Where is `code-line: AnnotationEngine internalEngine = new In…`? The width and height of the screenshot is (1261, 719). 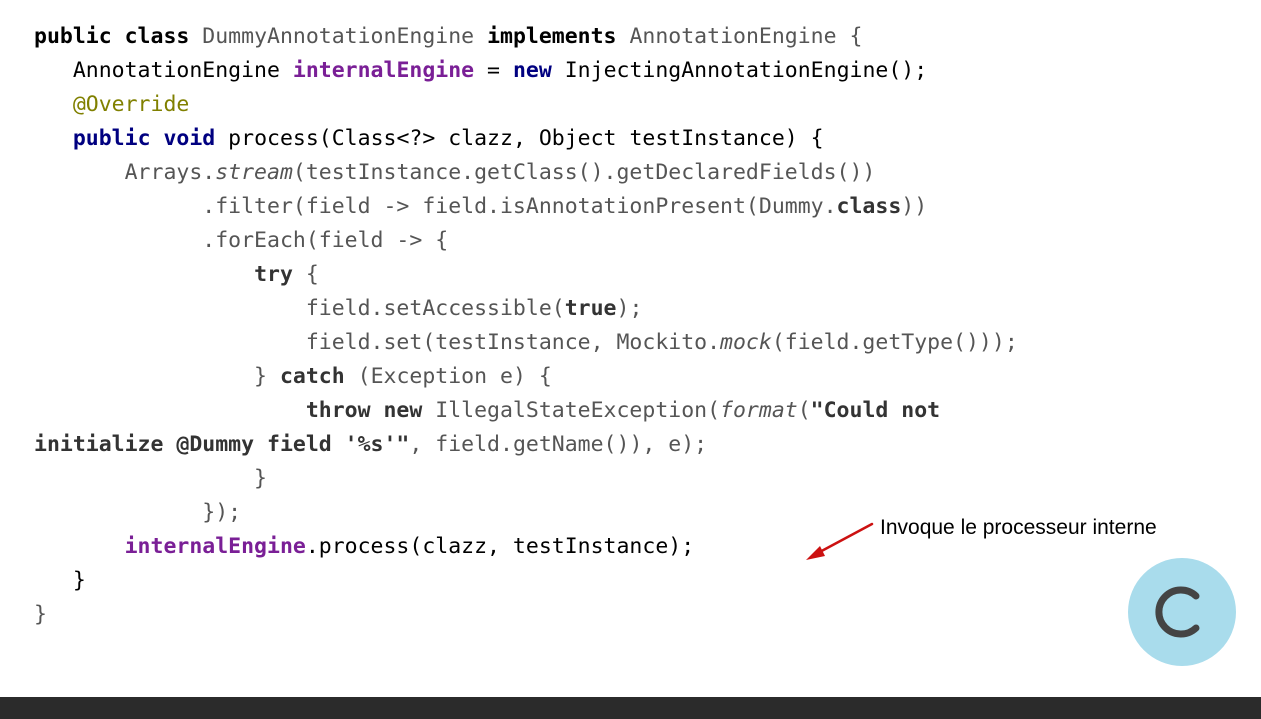
code-line: AnnotationEngine internalEngine = new In… is located at coordinates (526, 71).